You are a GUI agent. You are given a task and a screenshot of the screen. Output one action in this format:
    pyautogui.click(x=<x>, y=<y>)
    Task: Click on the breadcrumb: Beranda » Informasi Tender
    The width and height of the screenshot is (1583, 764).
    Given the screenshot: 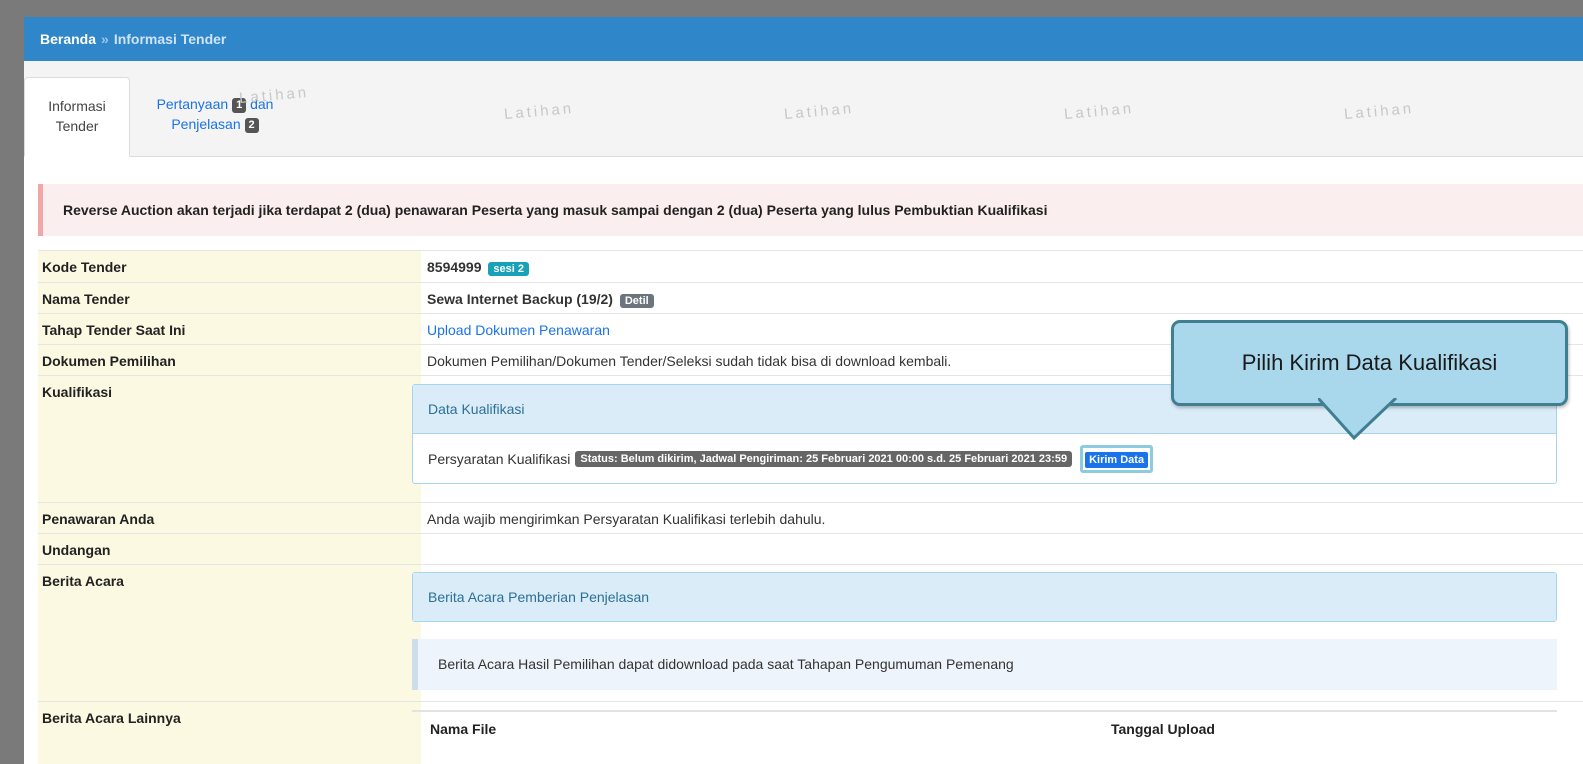 What is the action you would take?
    pyautogui.click(x=803, y=39)
    